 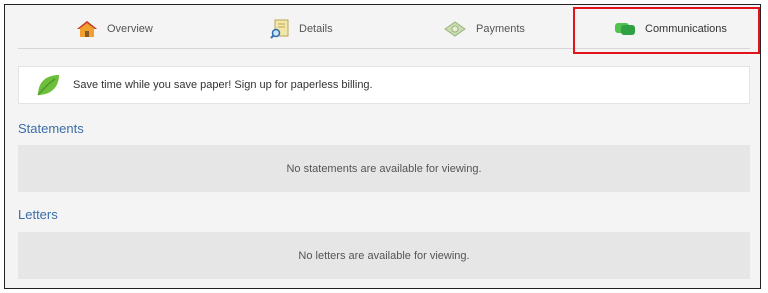 I want to click on tab-label: Payments, so click(x=500, y=29).